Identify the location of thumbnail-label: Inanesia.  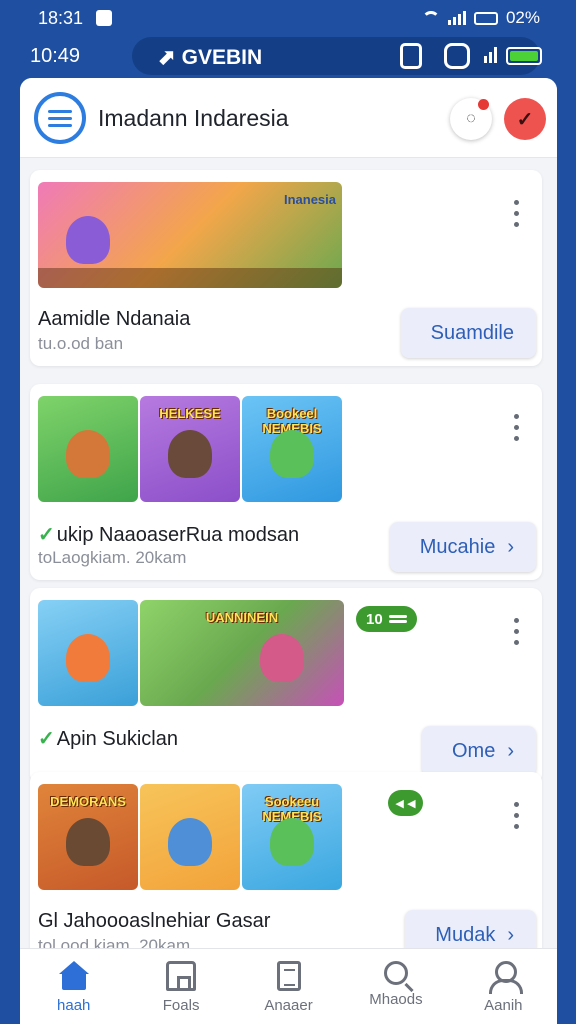
(309, 199).